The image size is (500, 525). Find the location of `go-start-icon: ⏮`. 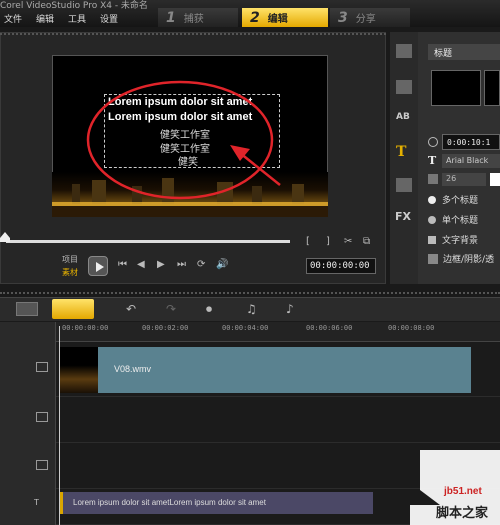

go-start-icon: ⏮ is located at coordinates (122, 264).